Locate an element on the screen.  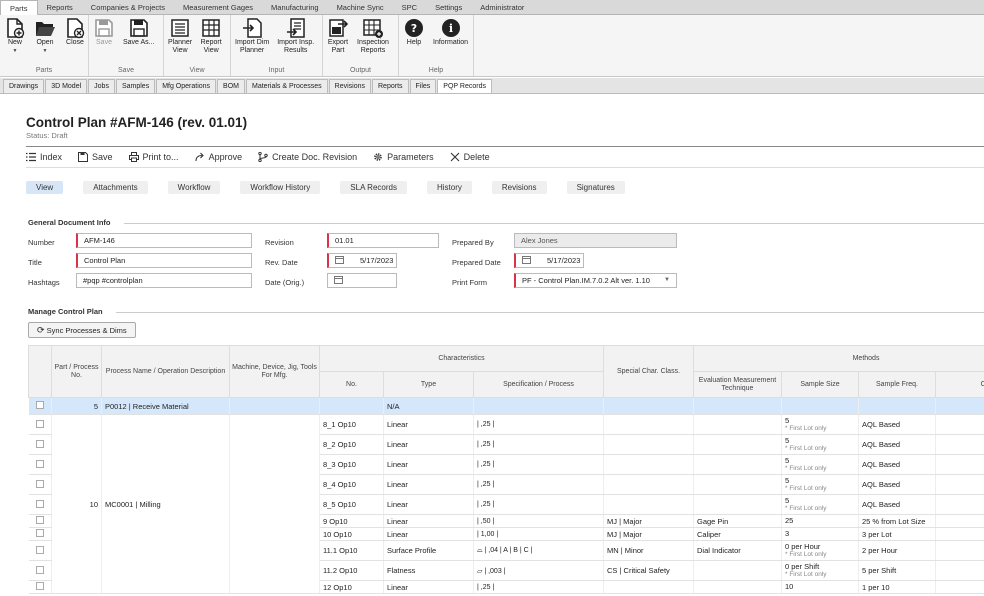
help-button: ? Help is located at coordinates (414, 40).